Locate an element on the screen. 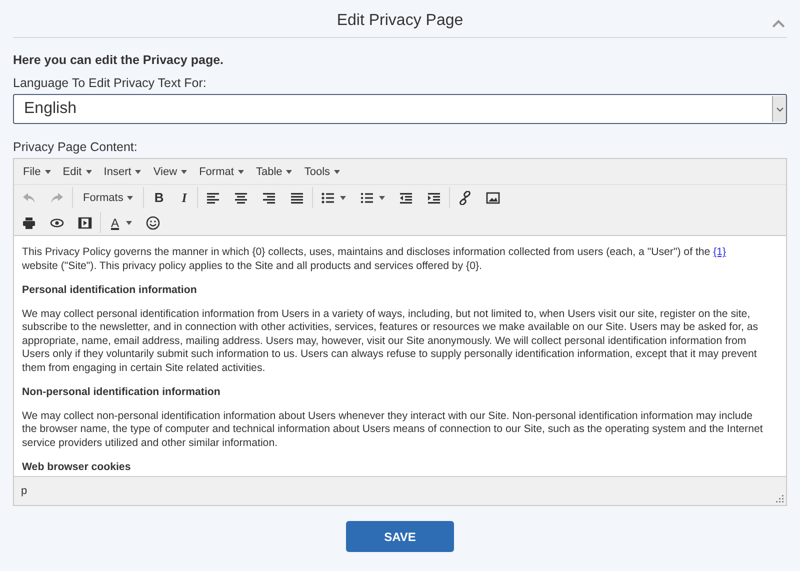  section-title: Edit Privacy Page is located at coordinates (400, 20).